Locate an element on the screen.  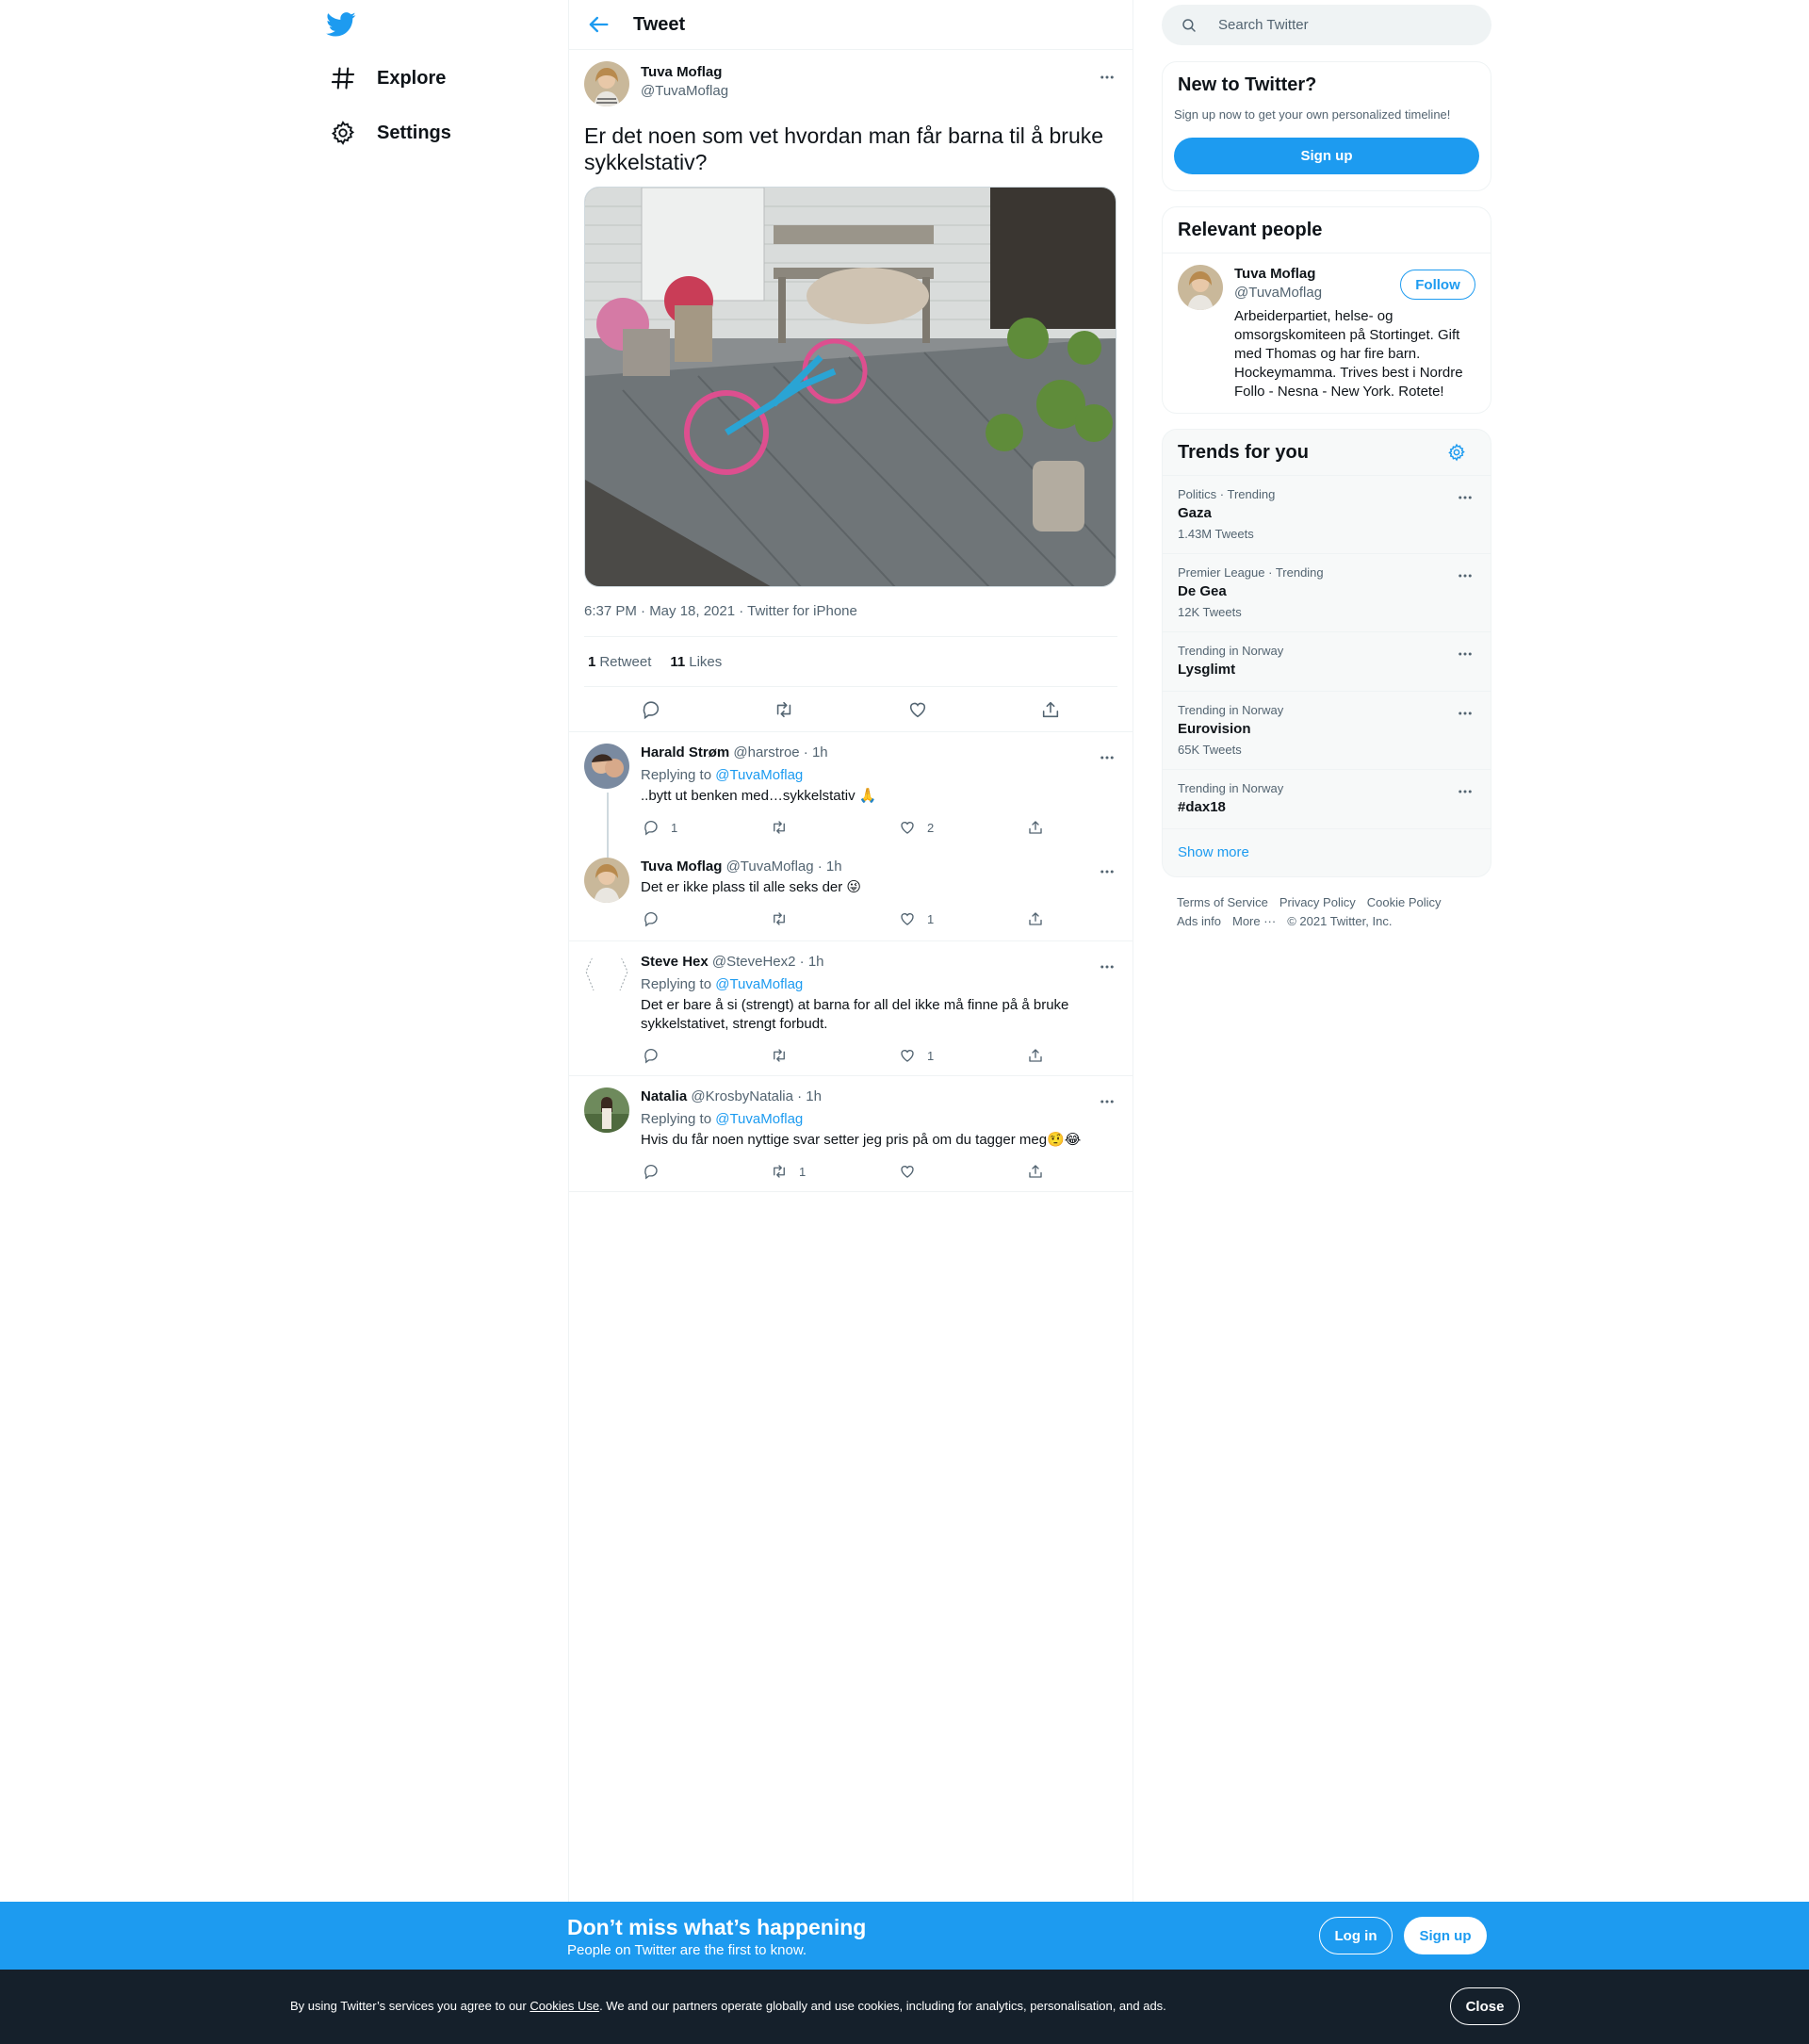
page-title: Tweet is located at coordinates (659, 24).